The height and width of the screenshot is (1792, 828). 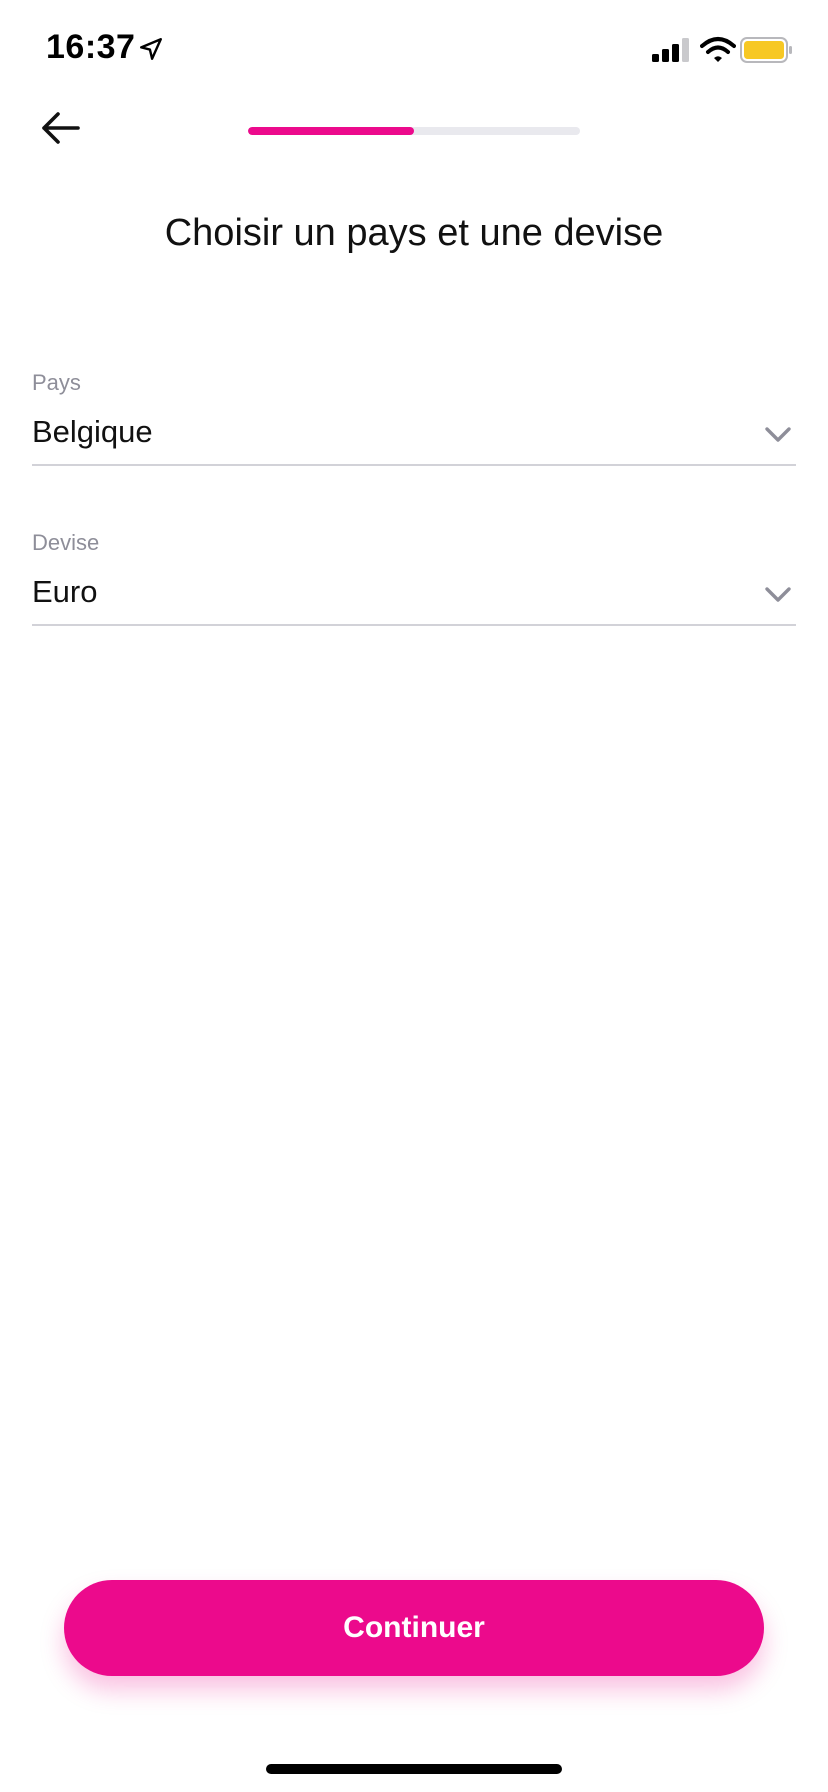 What do you see at coordinates (414, 577) in the screenshot?
I see `currency-select: Devise Euro` at bounding box center [414, 577].